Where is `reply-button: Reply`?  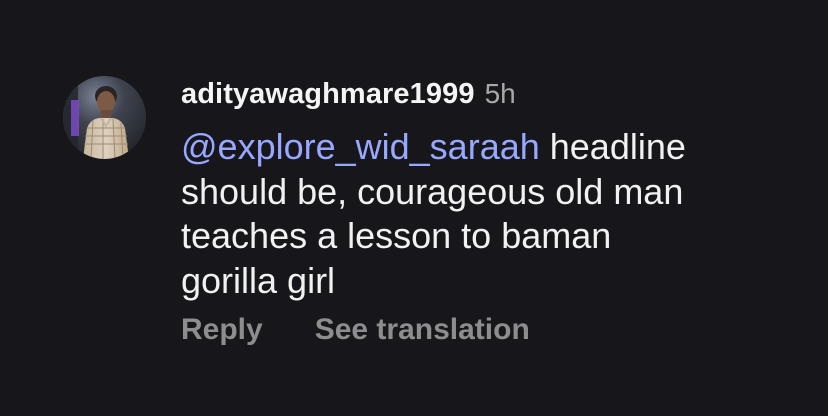 reply-button: Reply is located at coordinates (222, 330).